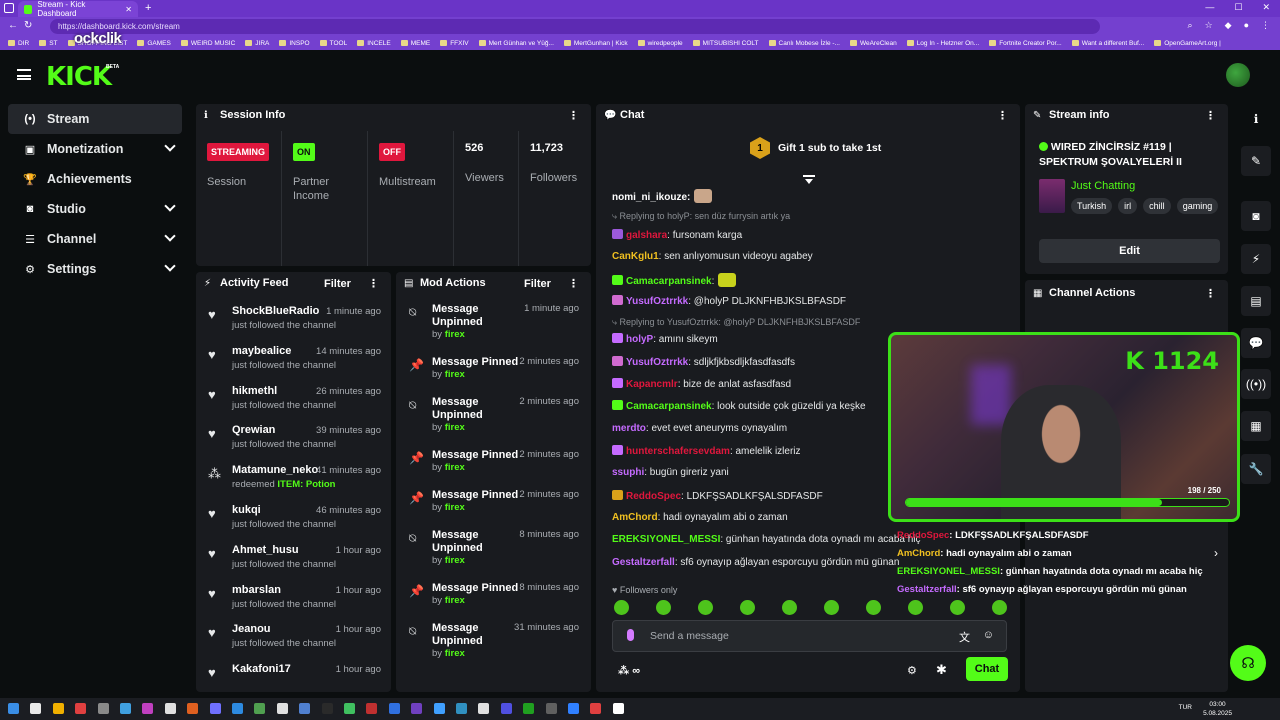  I want to click on bookmark-item: MEME, so click(415, 43).